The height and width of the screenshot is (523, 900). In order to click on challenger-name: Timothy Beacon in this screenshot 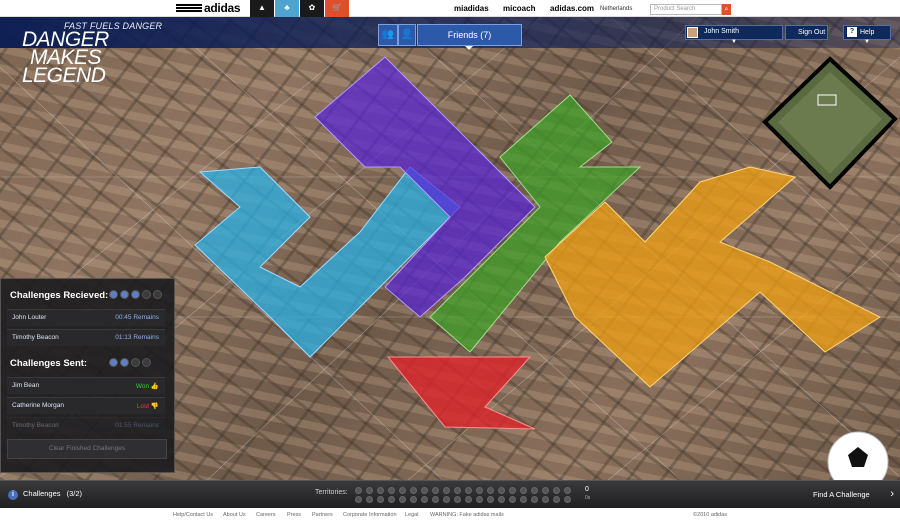, I will do `click(35, 337)`.